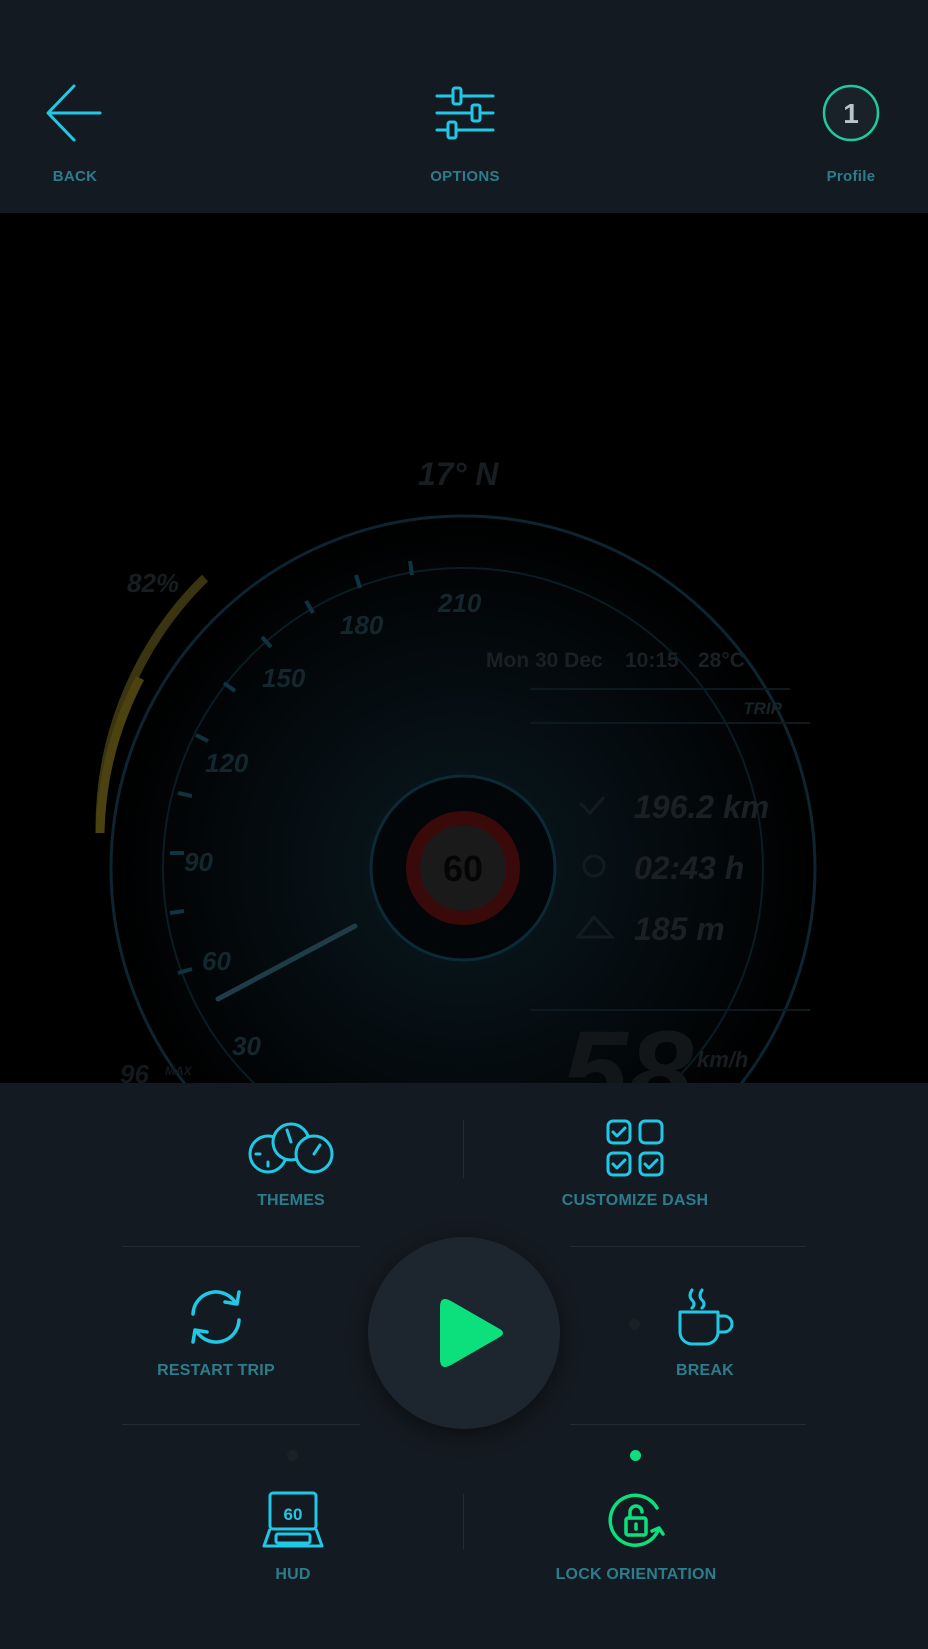  I want to click on refresh-icon, so click(216, 1317).